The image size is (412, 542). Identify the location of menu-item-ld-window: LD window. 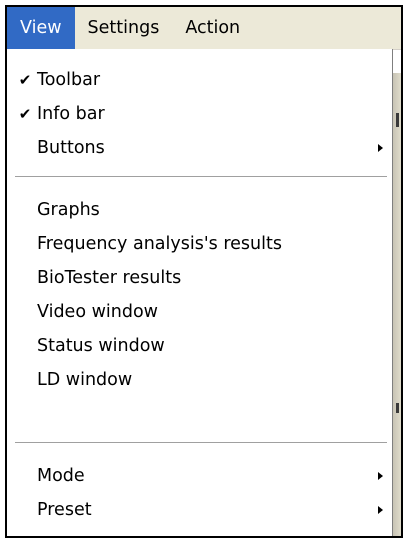
(199, 380).